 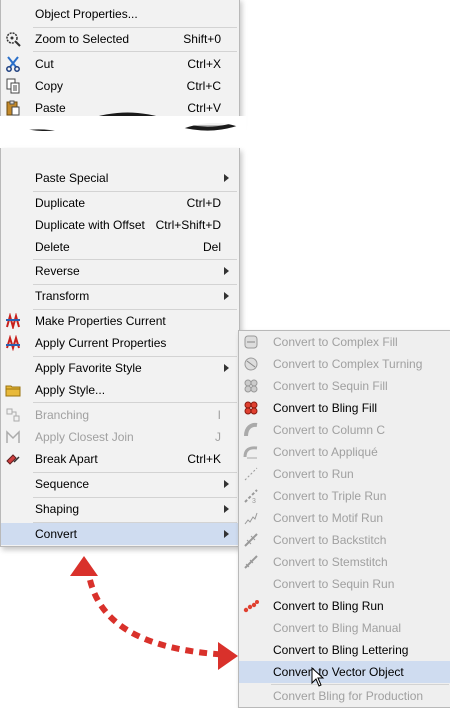 What do you see at coordinates (228, 656) in the screenshot?
I see `annotation-arrowhead-right` at bounding box center [228, 656].